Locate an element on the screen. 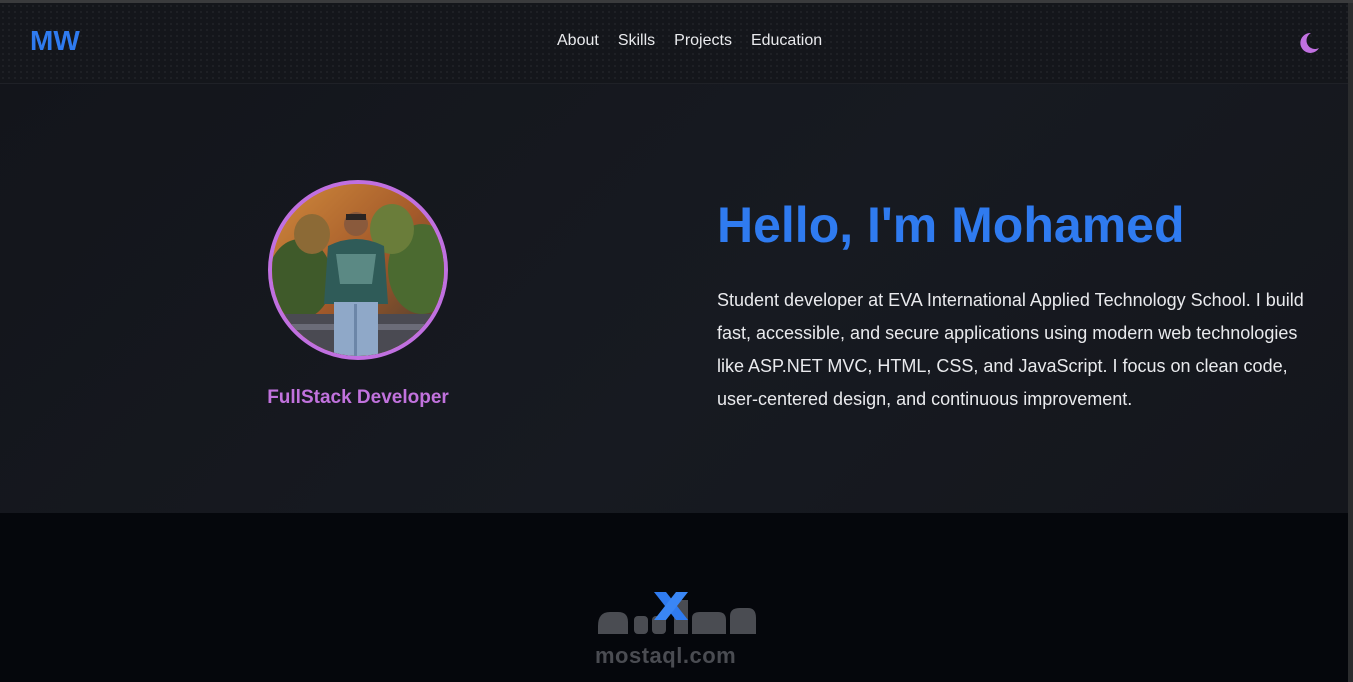 This screenshot has height=682, width=1353. profile-photo is located at coordinates (358, 270).